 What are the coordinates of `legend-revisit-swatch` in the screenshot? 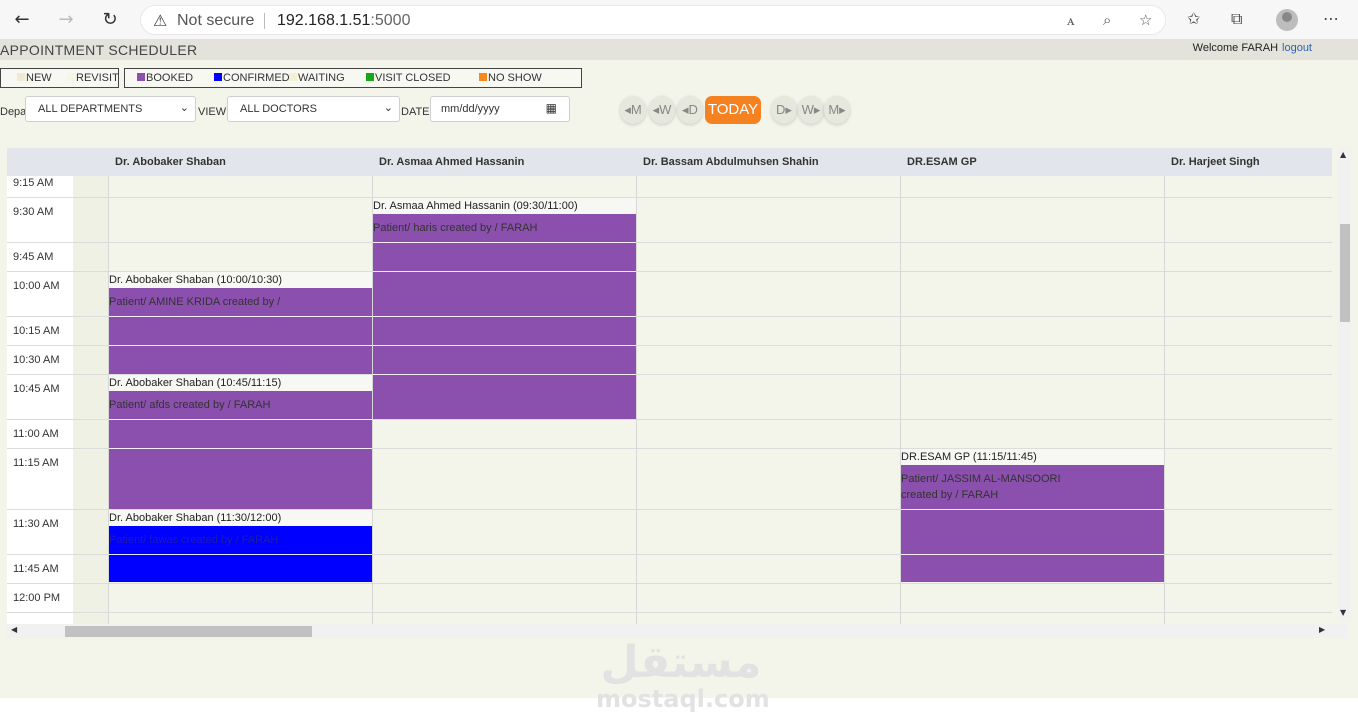 It's located at (71, 77).